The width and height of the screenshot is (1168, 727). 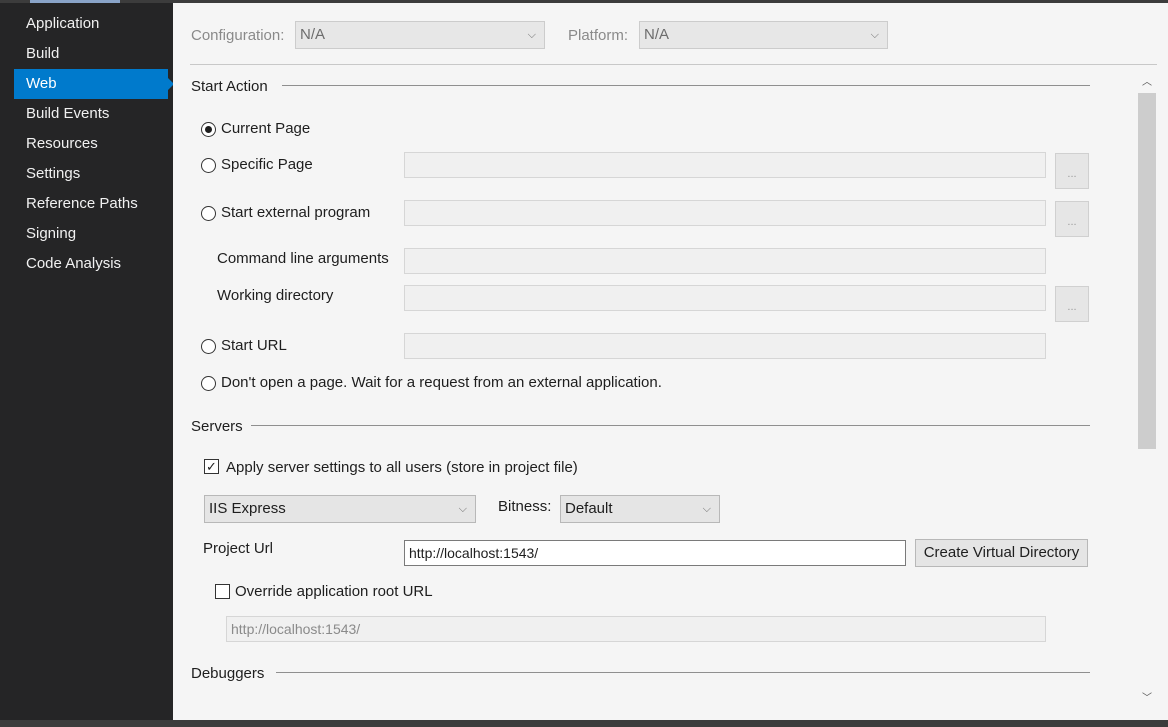 I want to click on dont-open-page-radio, so click(x=208, y=383).